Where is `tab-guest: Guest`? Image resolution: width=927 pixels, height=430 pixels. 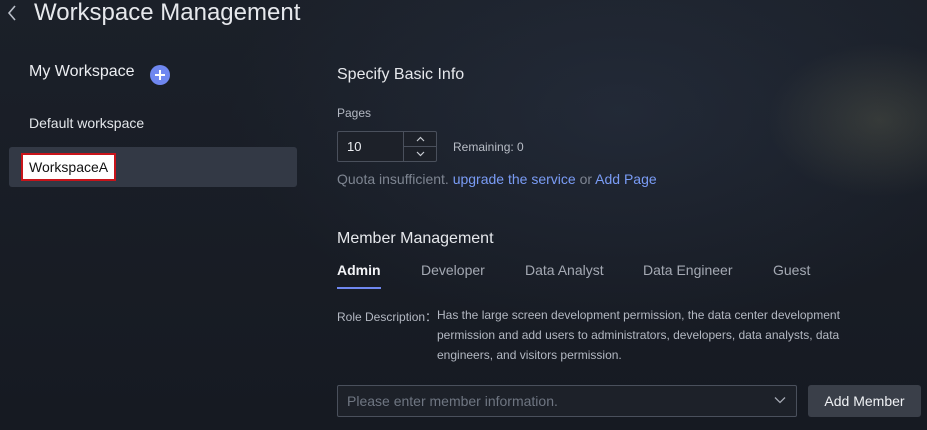 tab-guest: Guest is located at coordinates (791, 276).